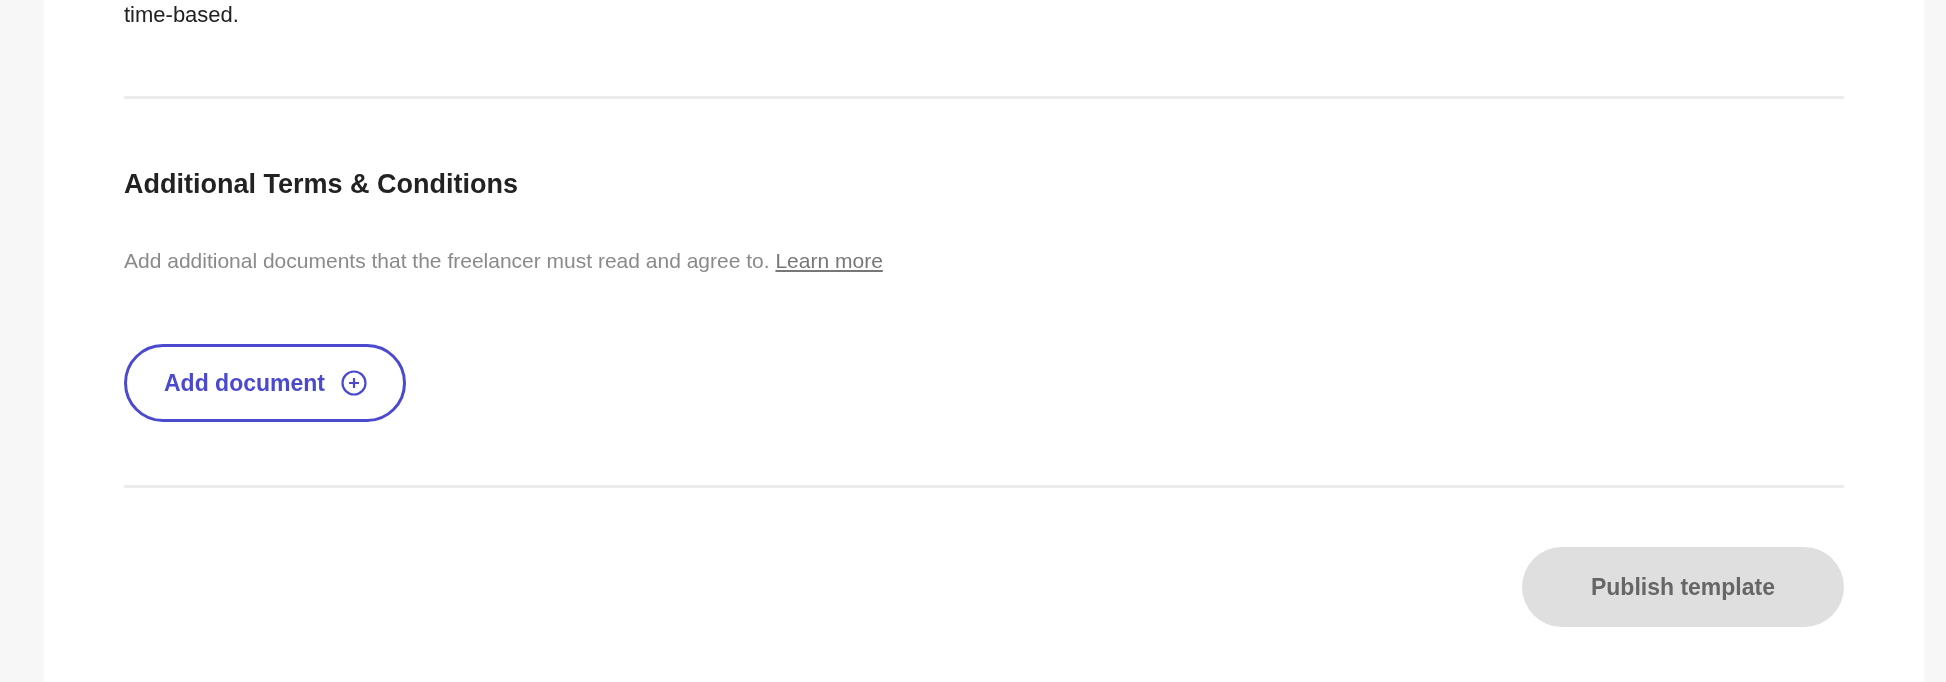  I want to click on body-text: time-based., so click(182, 15).